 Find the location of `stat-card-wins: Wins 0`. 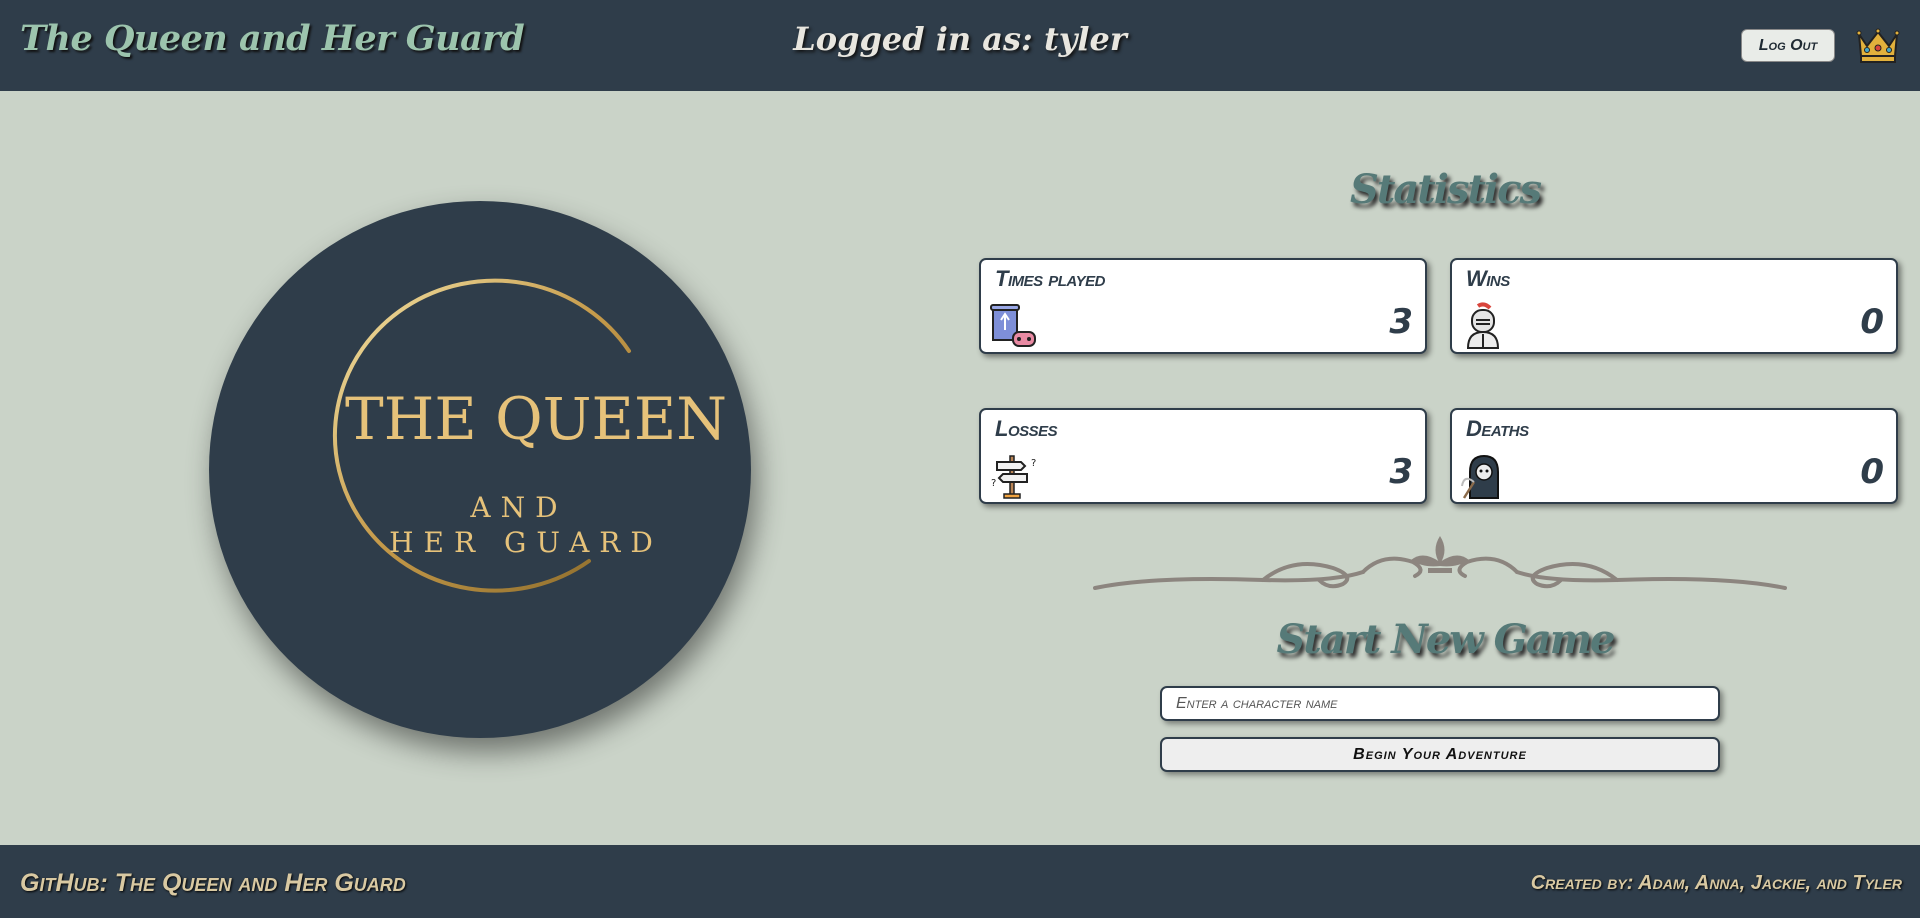

stat-card-wins: Wins 0 is located at coordinates (1674, 306).